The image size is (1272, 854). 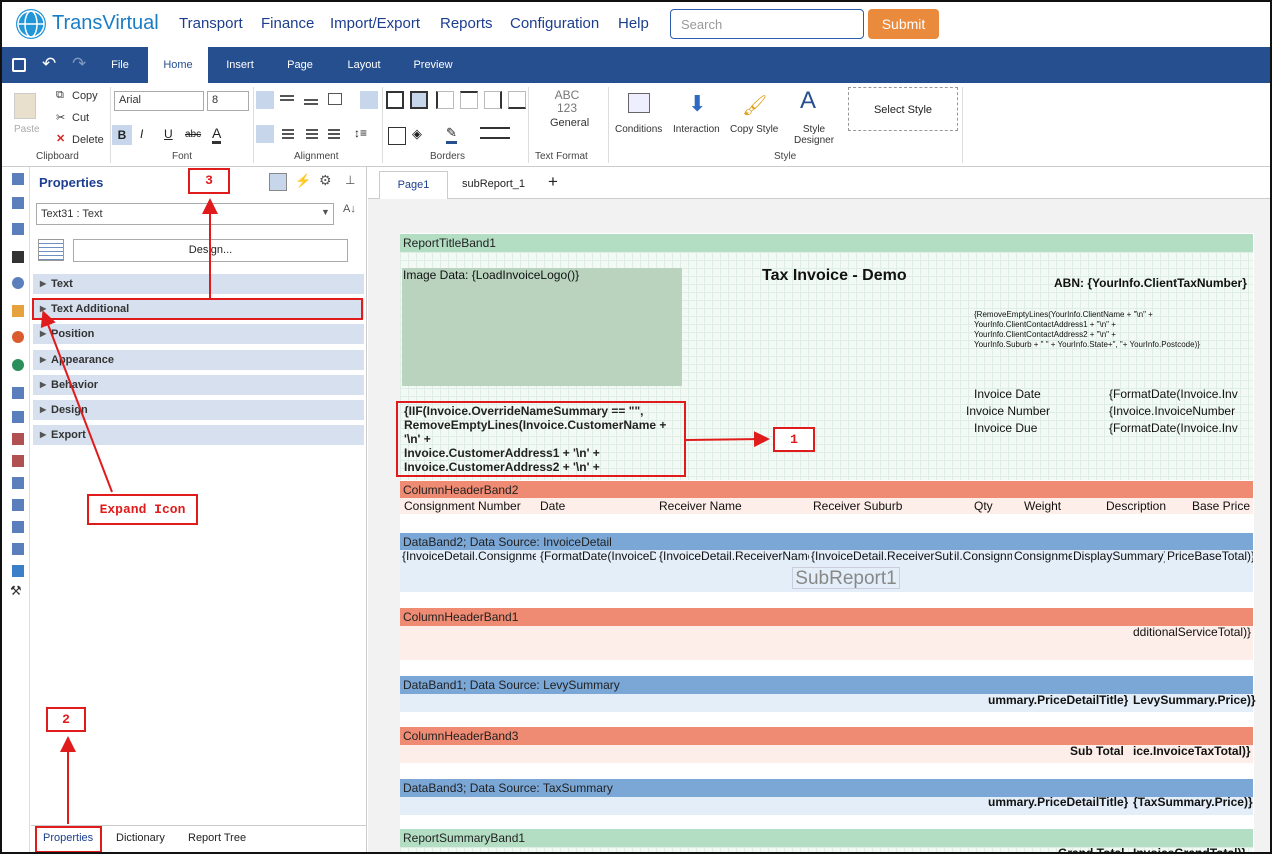 What do you see at coordinates (76, 401) in the screenshot?
I see `arrow-to-expand-icon` at bounding box center [76, 401].